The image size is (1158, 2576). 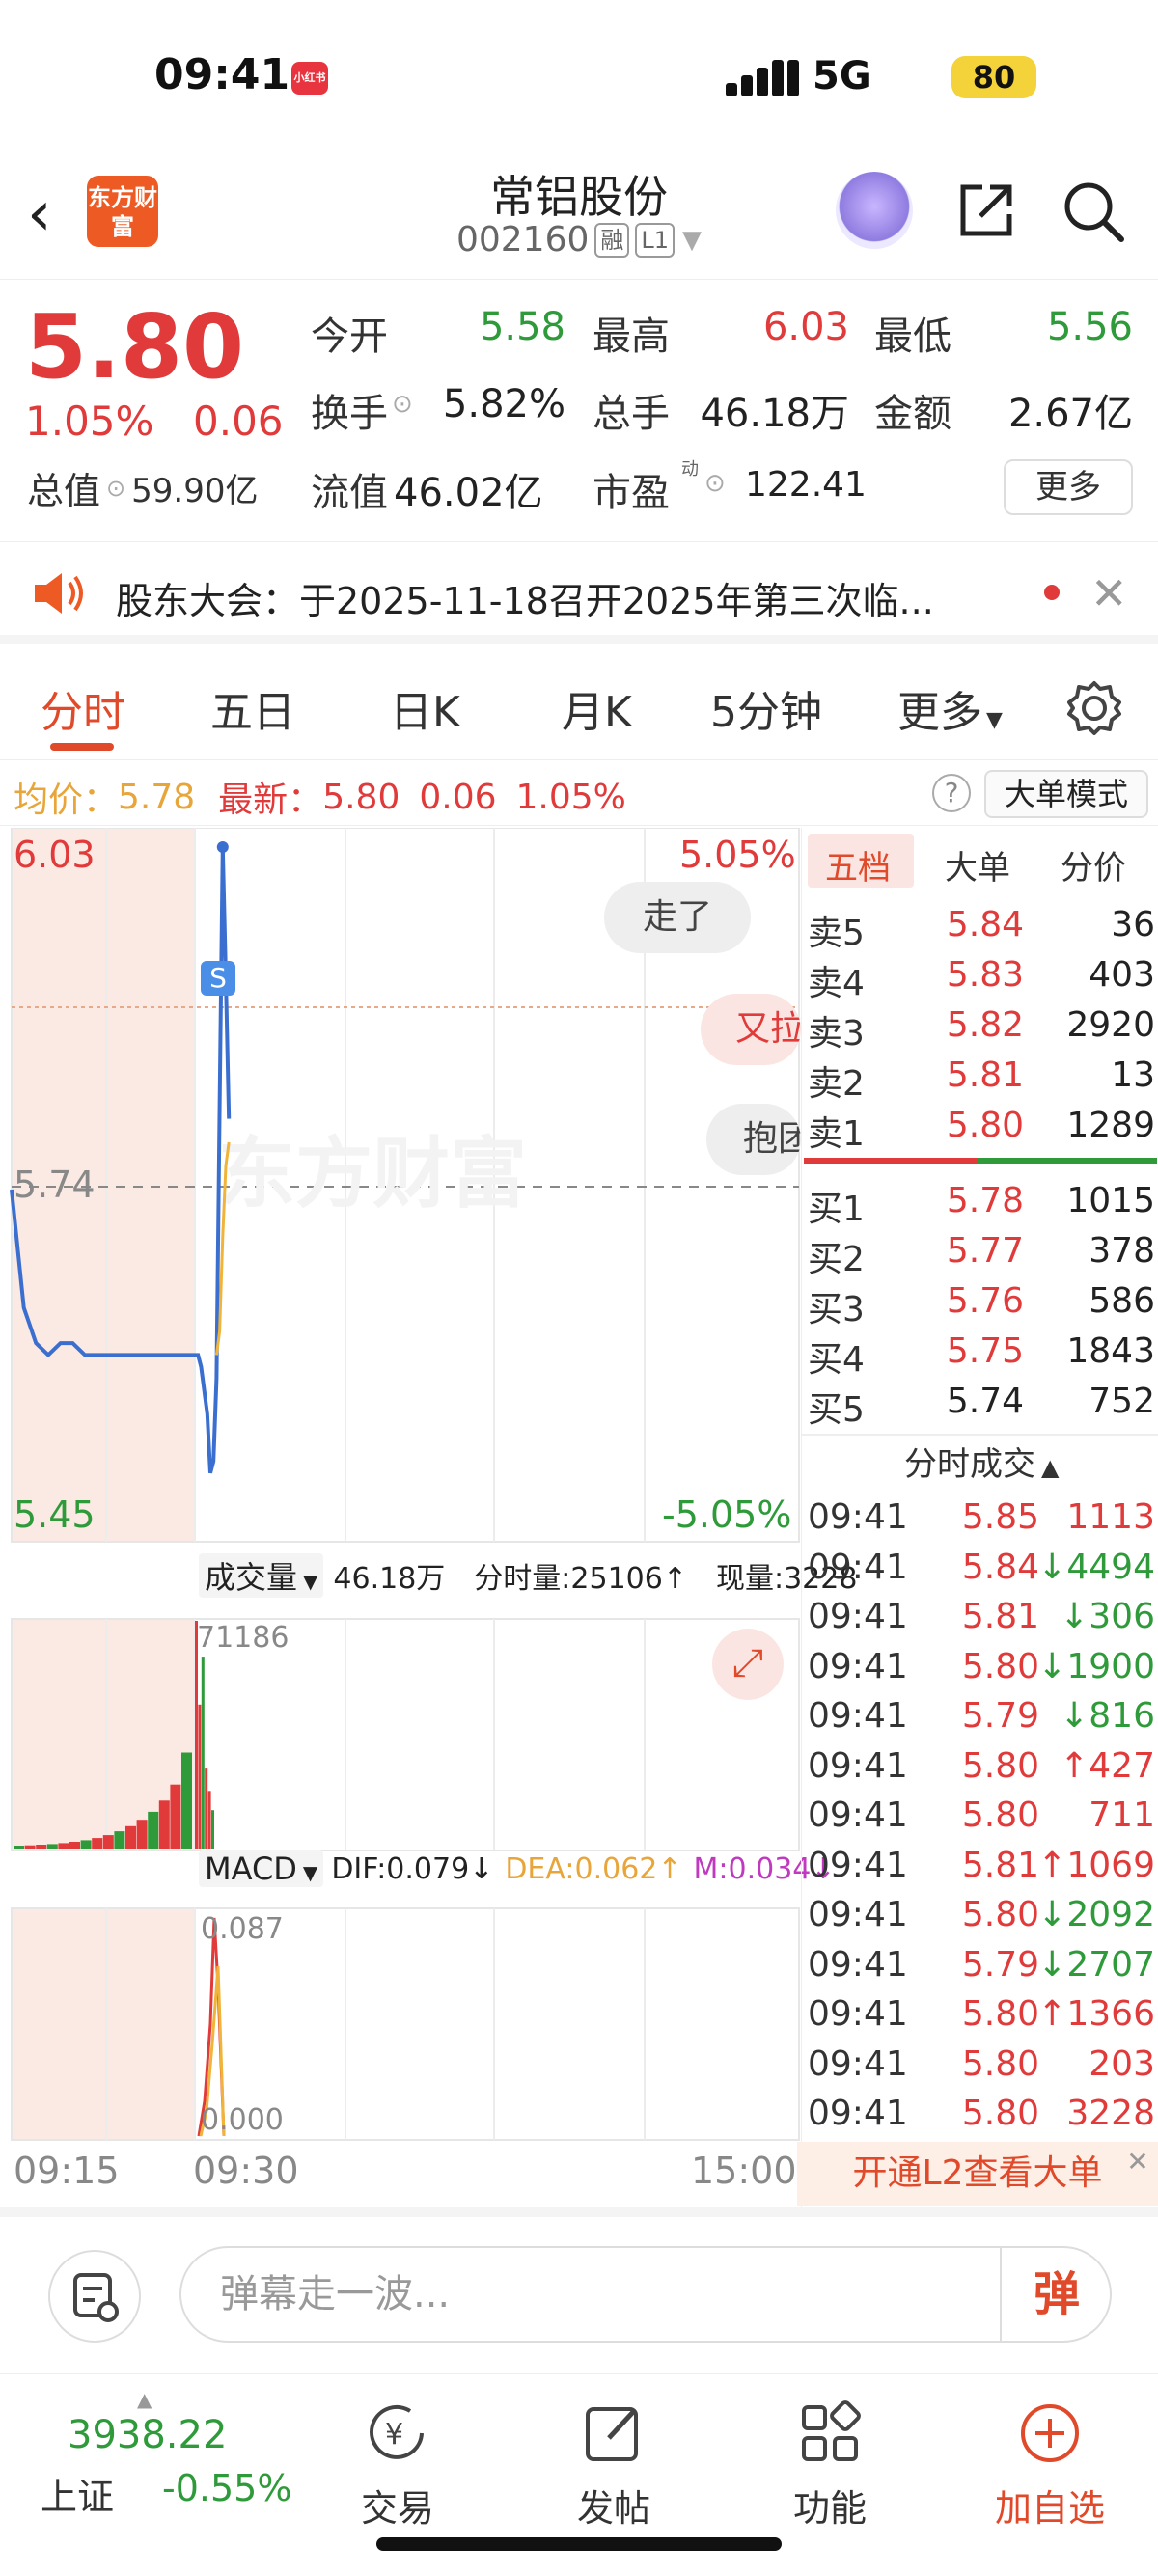 I want to click on danmu-bubble: 又拉, so click(x=751, y=1030).